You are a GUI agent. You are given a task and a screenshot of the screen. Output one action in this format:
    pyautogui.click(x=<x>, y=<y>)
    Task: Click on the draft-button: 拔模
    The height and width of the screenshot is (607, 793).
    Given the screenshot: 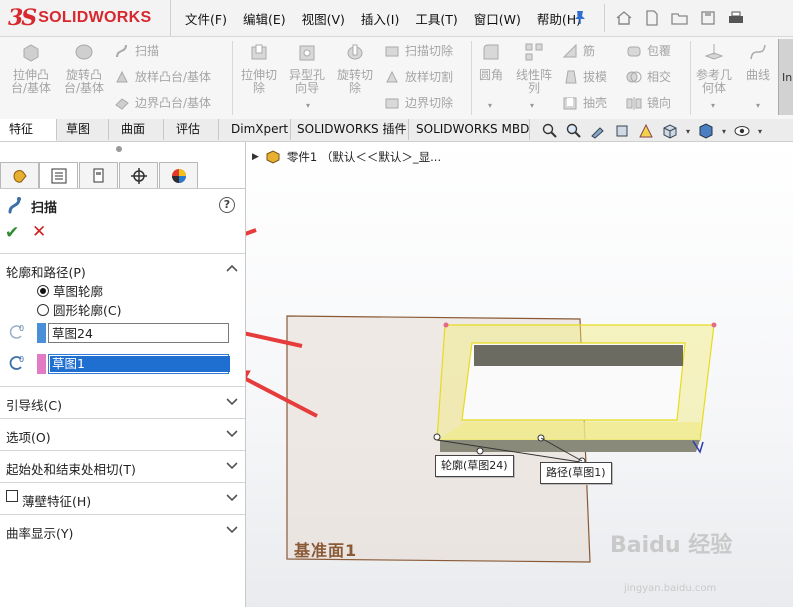 What is the action you would take?
    pyautogui.click(x=584, y=76)
    